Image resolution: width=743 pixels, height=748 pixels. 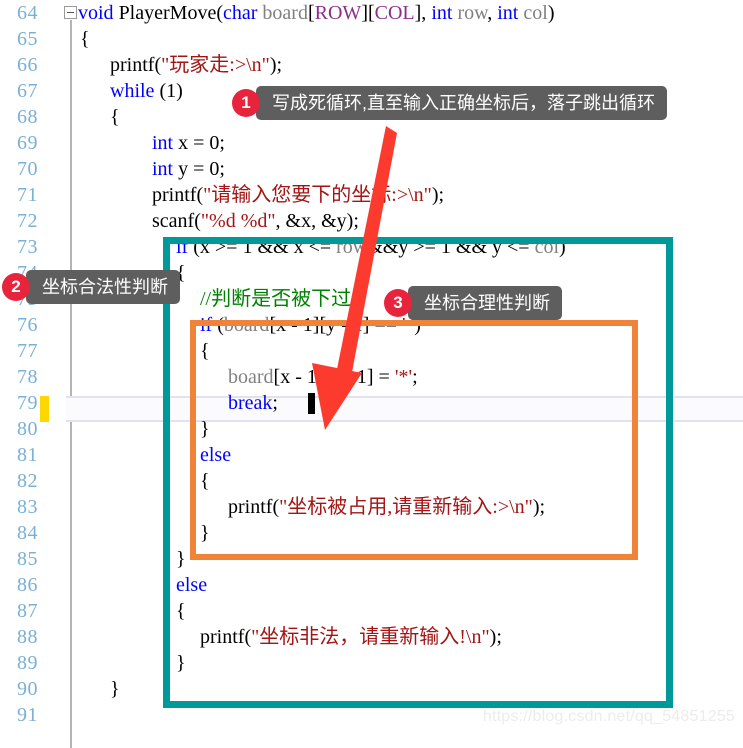 I want to click on line-number: 89, so click(x=27, y=663).